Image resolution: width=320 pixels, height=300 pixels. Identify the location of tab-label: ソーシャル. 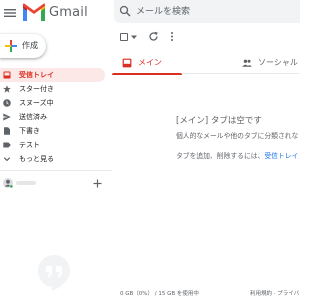
(278, 62).